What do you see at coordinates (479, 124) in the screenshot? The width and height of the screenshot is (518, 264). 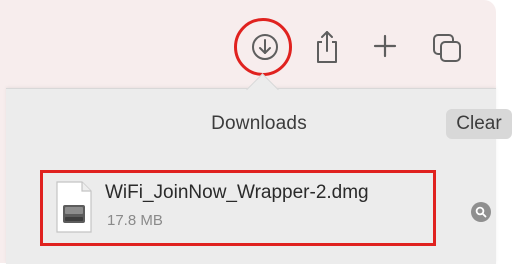 I see `clear-button: Clear` at bounding box center [479, 124].